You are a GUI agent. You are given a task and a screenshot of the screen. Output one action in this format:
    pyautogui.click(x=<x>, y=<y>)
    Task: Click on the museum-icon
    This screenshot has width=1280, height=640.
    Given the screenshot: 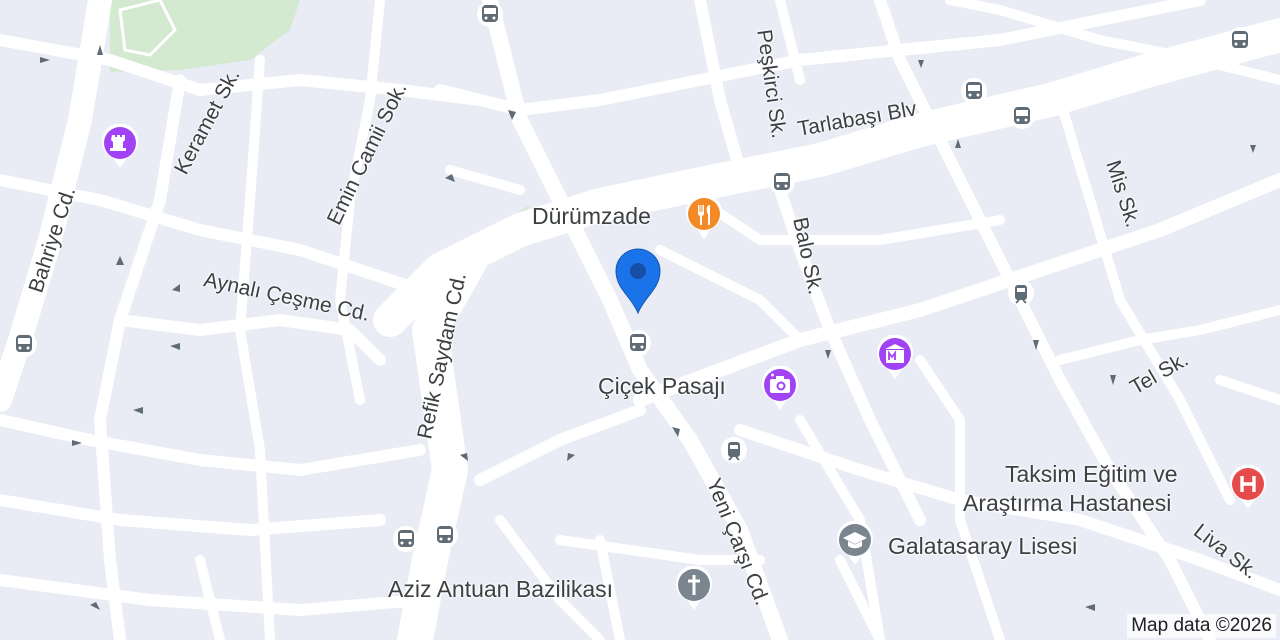 What is the action you would take?
    pyautogui.click(x=895, y=358)
    